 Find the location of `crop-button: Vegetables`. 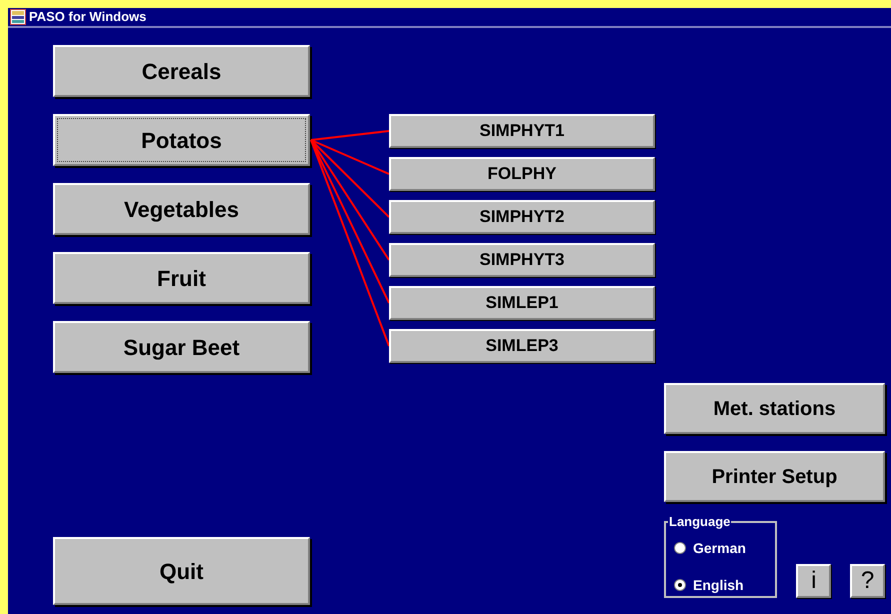

crop-button: Vegetables is located at coordinates (181, 209).